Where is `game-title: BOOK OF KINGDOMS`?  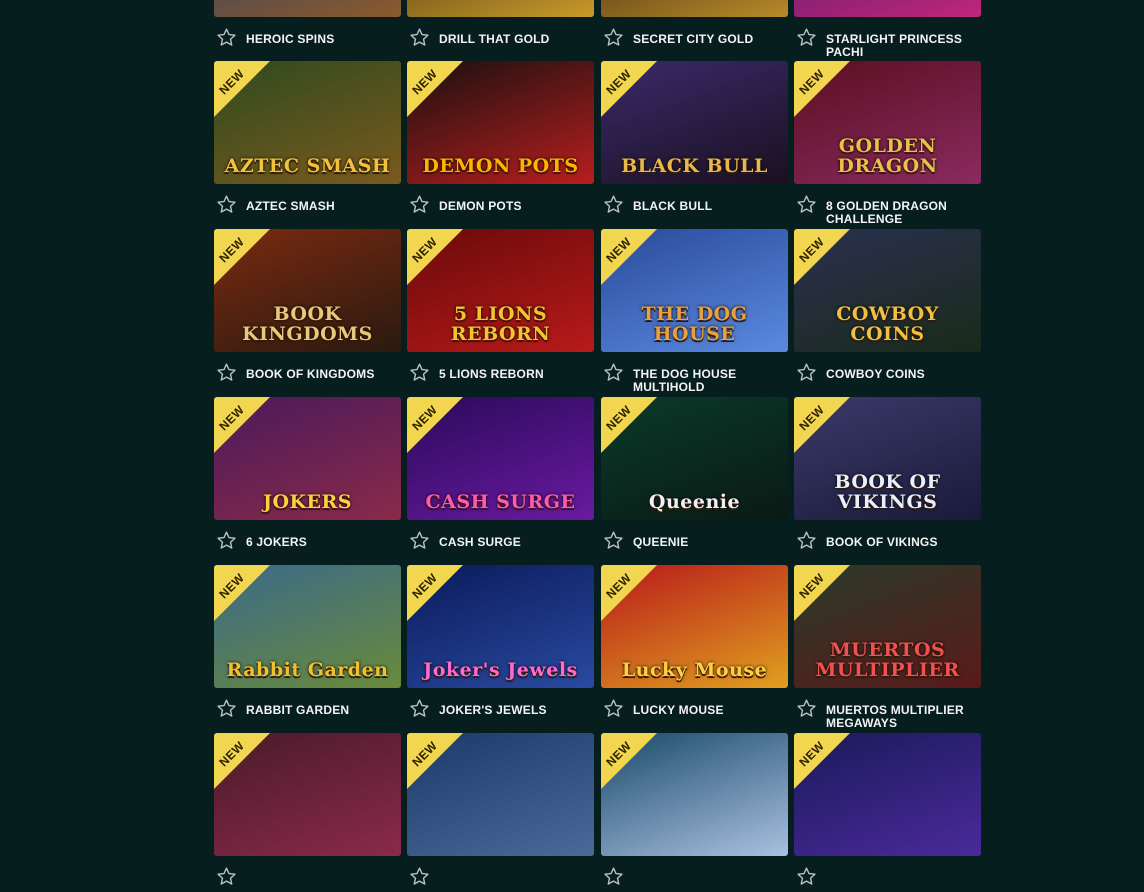 game-title: BOOK OF KINGDOMS is located at coordinates (322, 374).